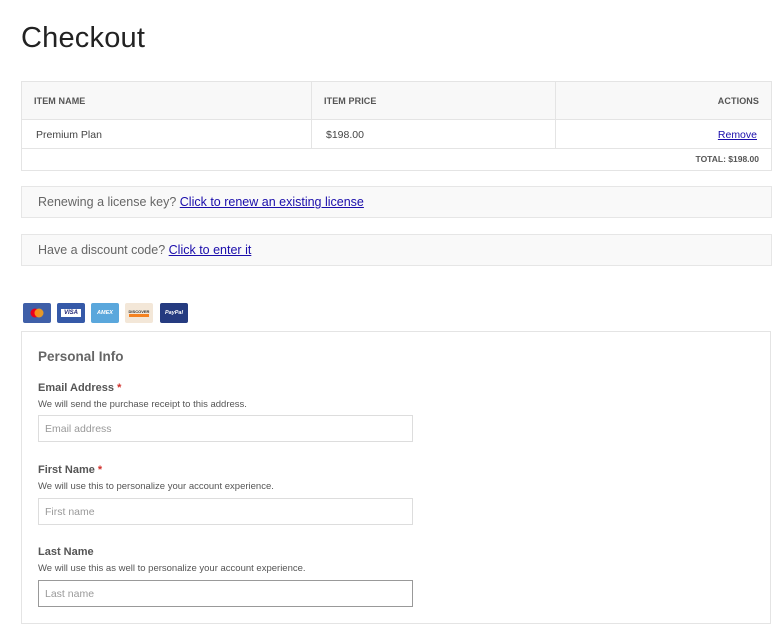 This screenshot has width=779, height=636. What do you see at coordinates (81, 356) in the screenshot?
I see `personal-info-legend: Personal Info` at bounding box center [81, 356].